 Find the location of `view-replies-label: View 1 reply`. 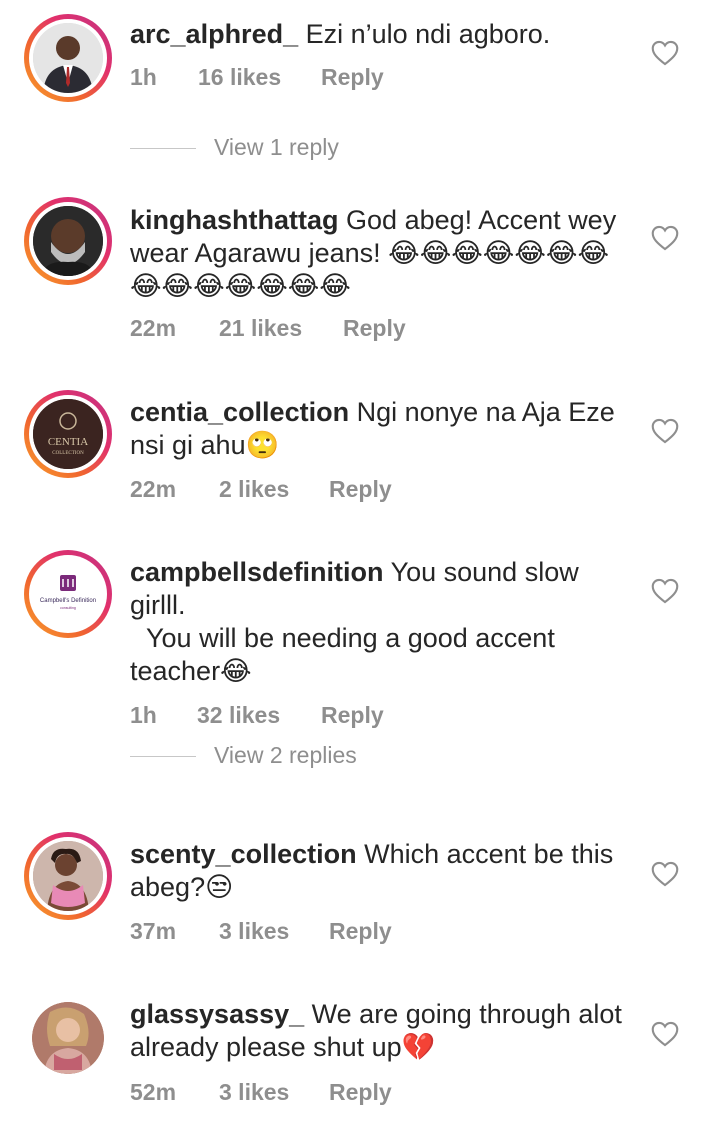

view-replies-label: View 1 reply is located at coordinates (276, 147).